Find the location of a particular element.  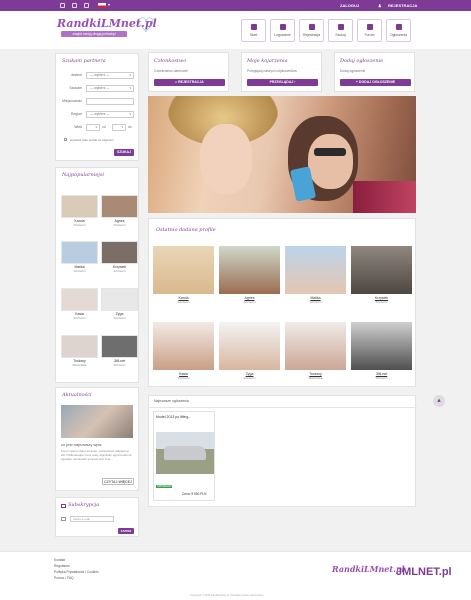

form-row-jestem: Jestem — wybierz — ▾ is located at coordinates (98, 75).